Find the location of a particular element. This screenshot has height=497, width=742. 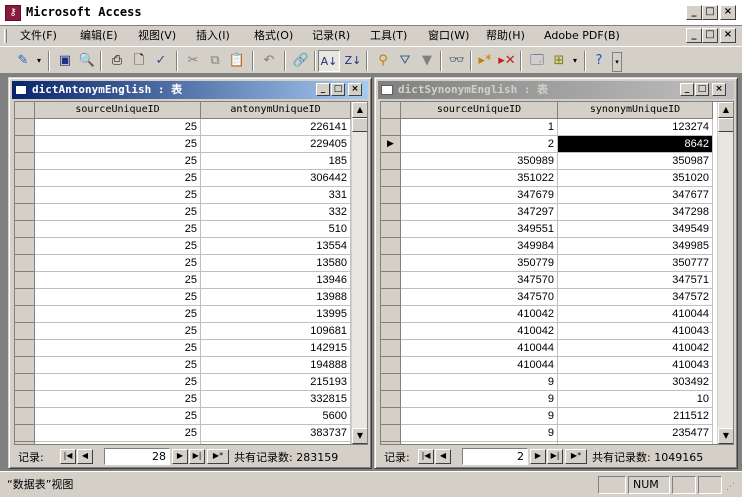

table-row: 25 383737 is located at coordinates (191, 433).